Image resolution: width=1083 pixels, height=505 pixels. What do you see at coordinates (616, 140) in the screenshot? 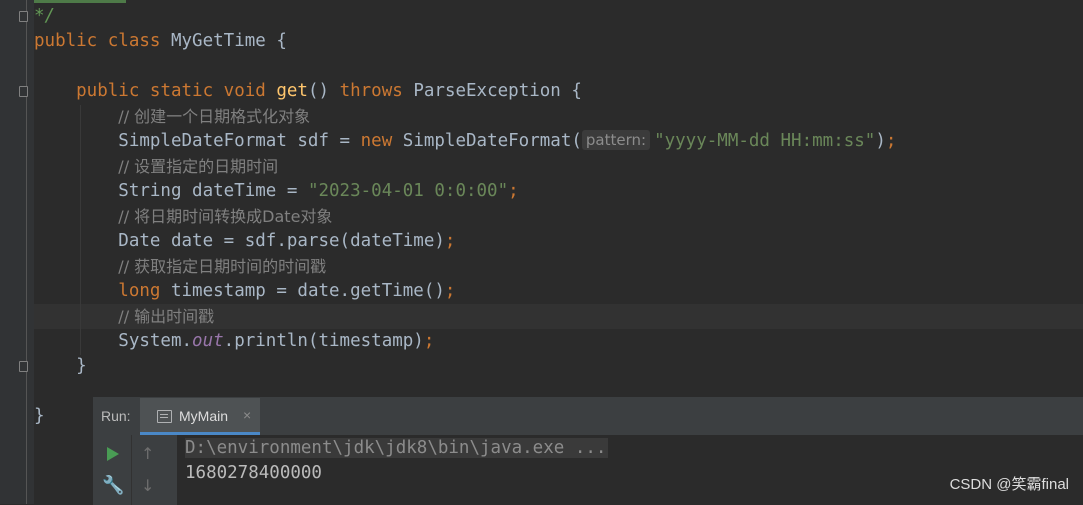
I see `parameter-hint: pattern:` at bounding box center [616, 140].